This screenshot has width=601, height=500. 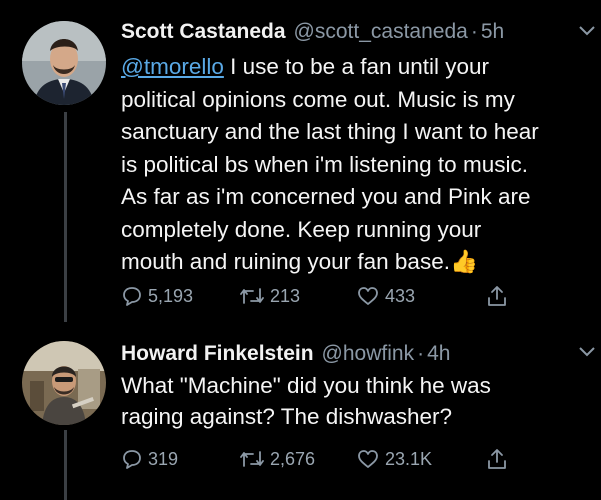 I want to click on timestamp: 4h, so click(x=438, y=354).